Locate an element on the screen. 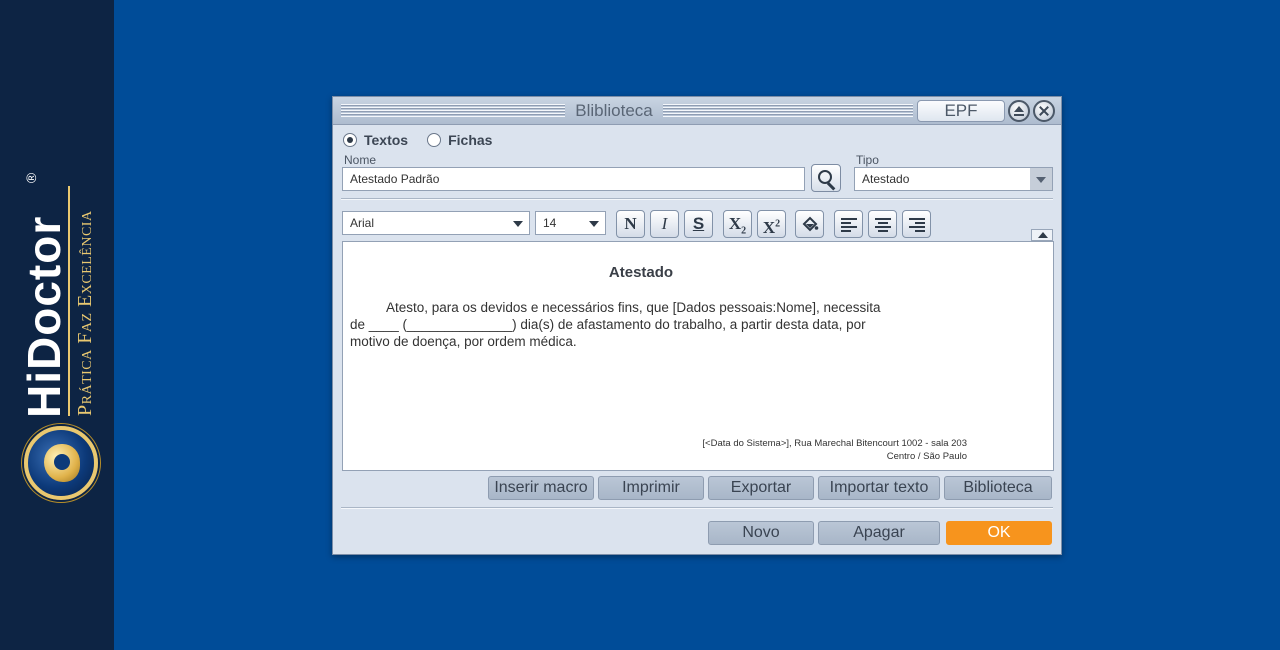 The image size is (1280, 650). bold-button: N is located at coordinates (630, 224).